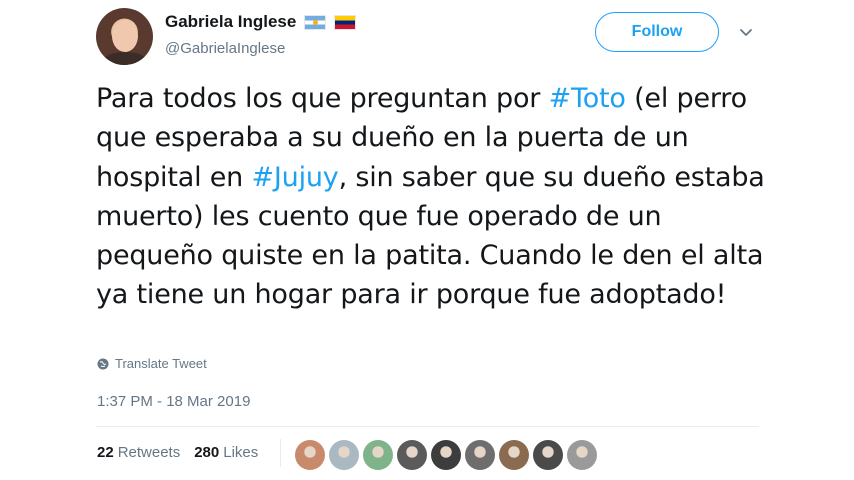 The height and width of the screenshot is (480, 854). I want to click on likes-count: 280, so click(207, 452).